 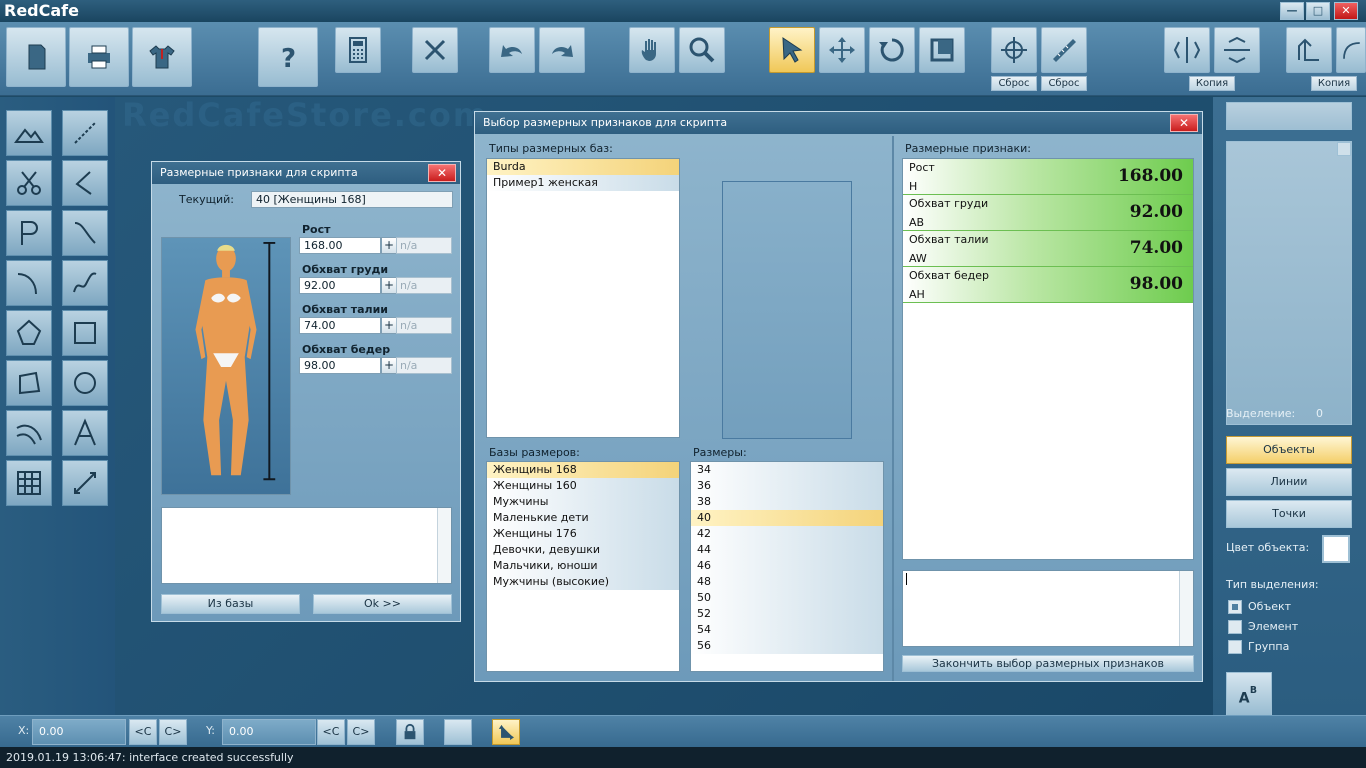 I want to click on scale-button, so click(x=942, y=50).